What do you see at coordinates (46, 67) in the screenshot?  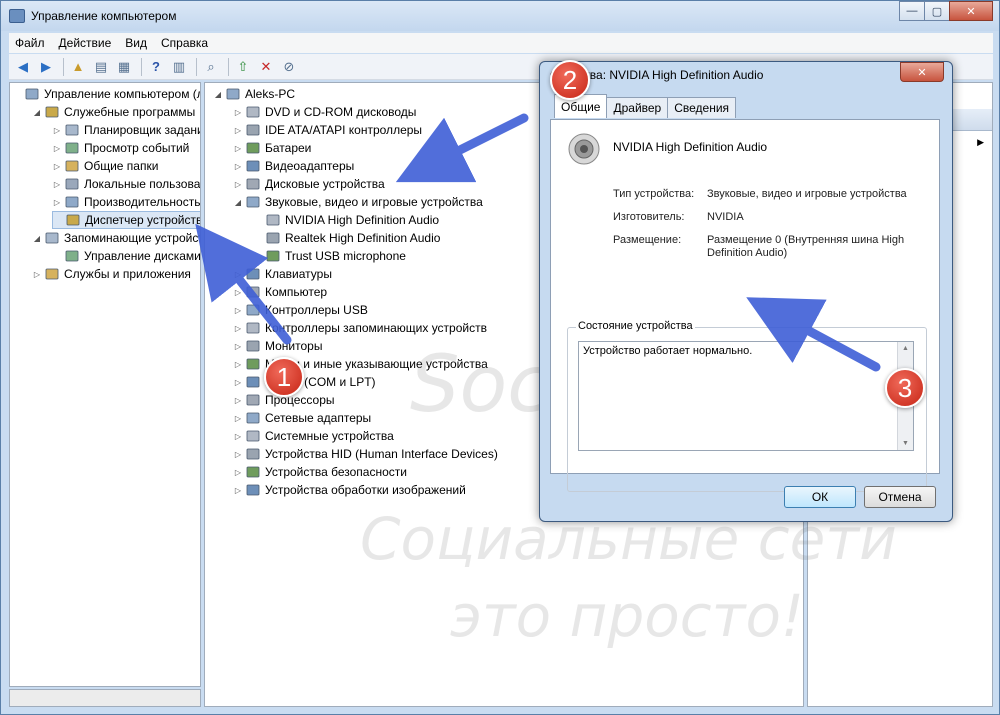 I see `forward-icon: ▶` at bounding box center [46, 67].